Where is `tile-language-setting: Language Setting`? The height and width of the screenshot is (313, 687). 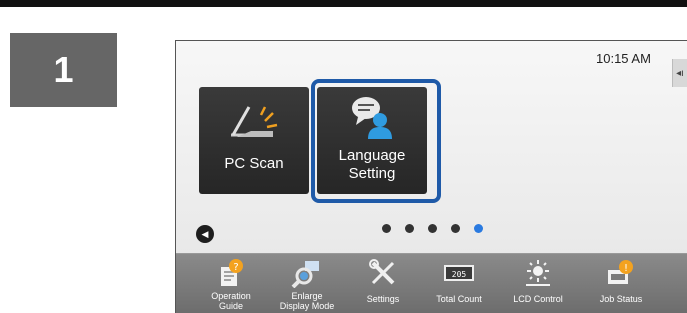 tile-language-setting: Language Setting is located at coordinates (372, 140).